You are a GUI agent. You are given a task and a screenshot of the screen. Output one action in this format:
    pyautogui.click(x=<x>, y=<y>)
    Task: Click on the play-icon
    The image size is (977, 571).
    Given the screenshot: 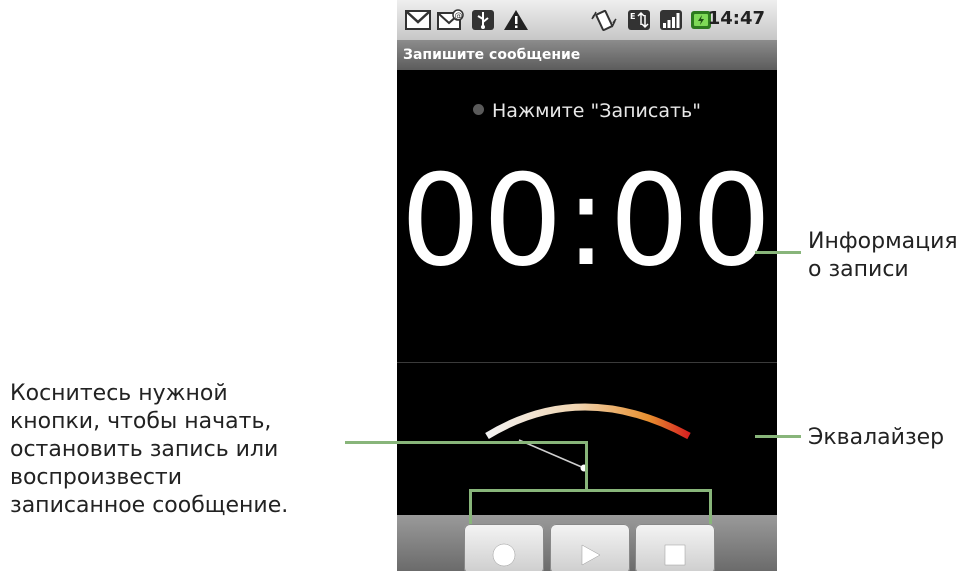 What is the action you would take?
    pyautogui.click(x=591, y=555)
    